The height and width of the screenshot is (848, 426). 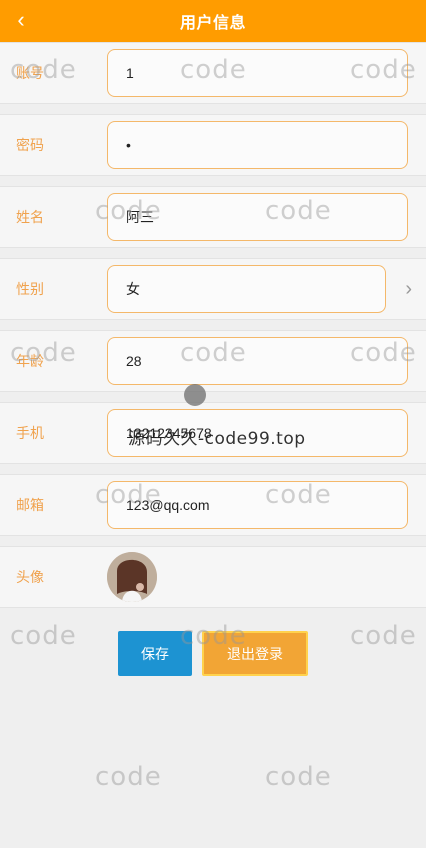 I want to click on password-field: •, so click(x=257, y=145).